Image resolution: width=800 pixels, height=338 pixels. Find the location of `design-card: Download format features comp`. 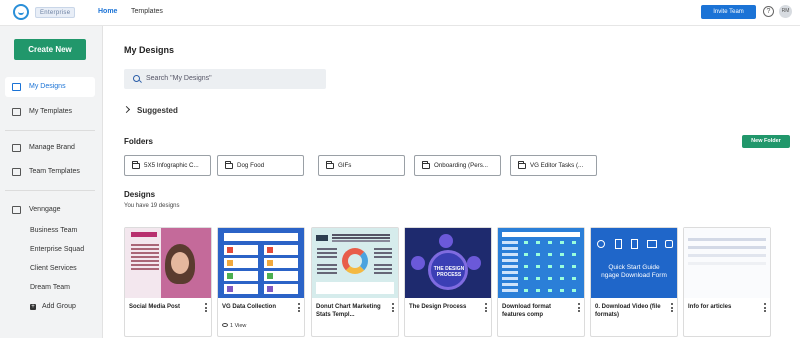

design-card: Download format features comp is located at coordinates (541, 282).